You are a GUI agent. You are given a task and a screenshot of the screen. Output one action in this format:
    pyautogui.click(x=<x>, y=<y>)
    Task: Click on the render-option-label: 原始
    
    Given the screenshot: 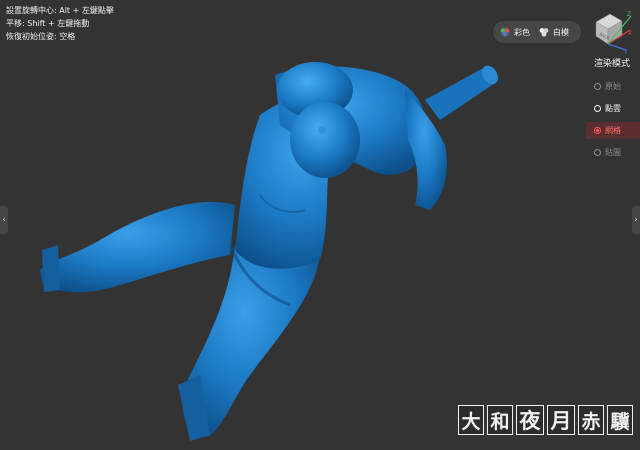 What is the action you would take?
    pyautogui.click(x=613, y=86)
    